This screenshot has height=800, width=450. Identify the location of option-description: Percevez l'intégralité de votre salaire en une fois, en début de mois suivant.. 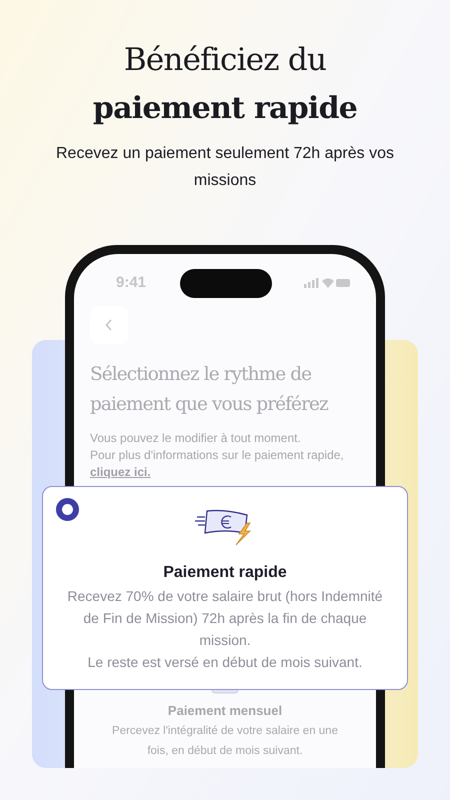
(225, 741).